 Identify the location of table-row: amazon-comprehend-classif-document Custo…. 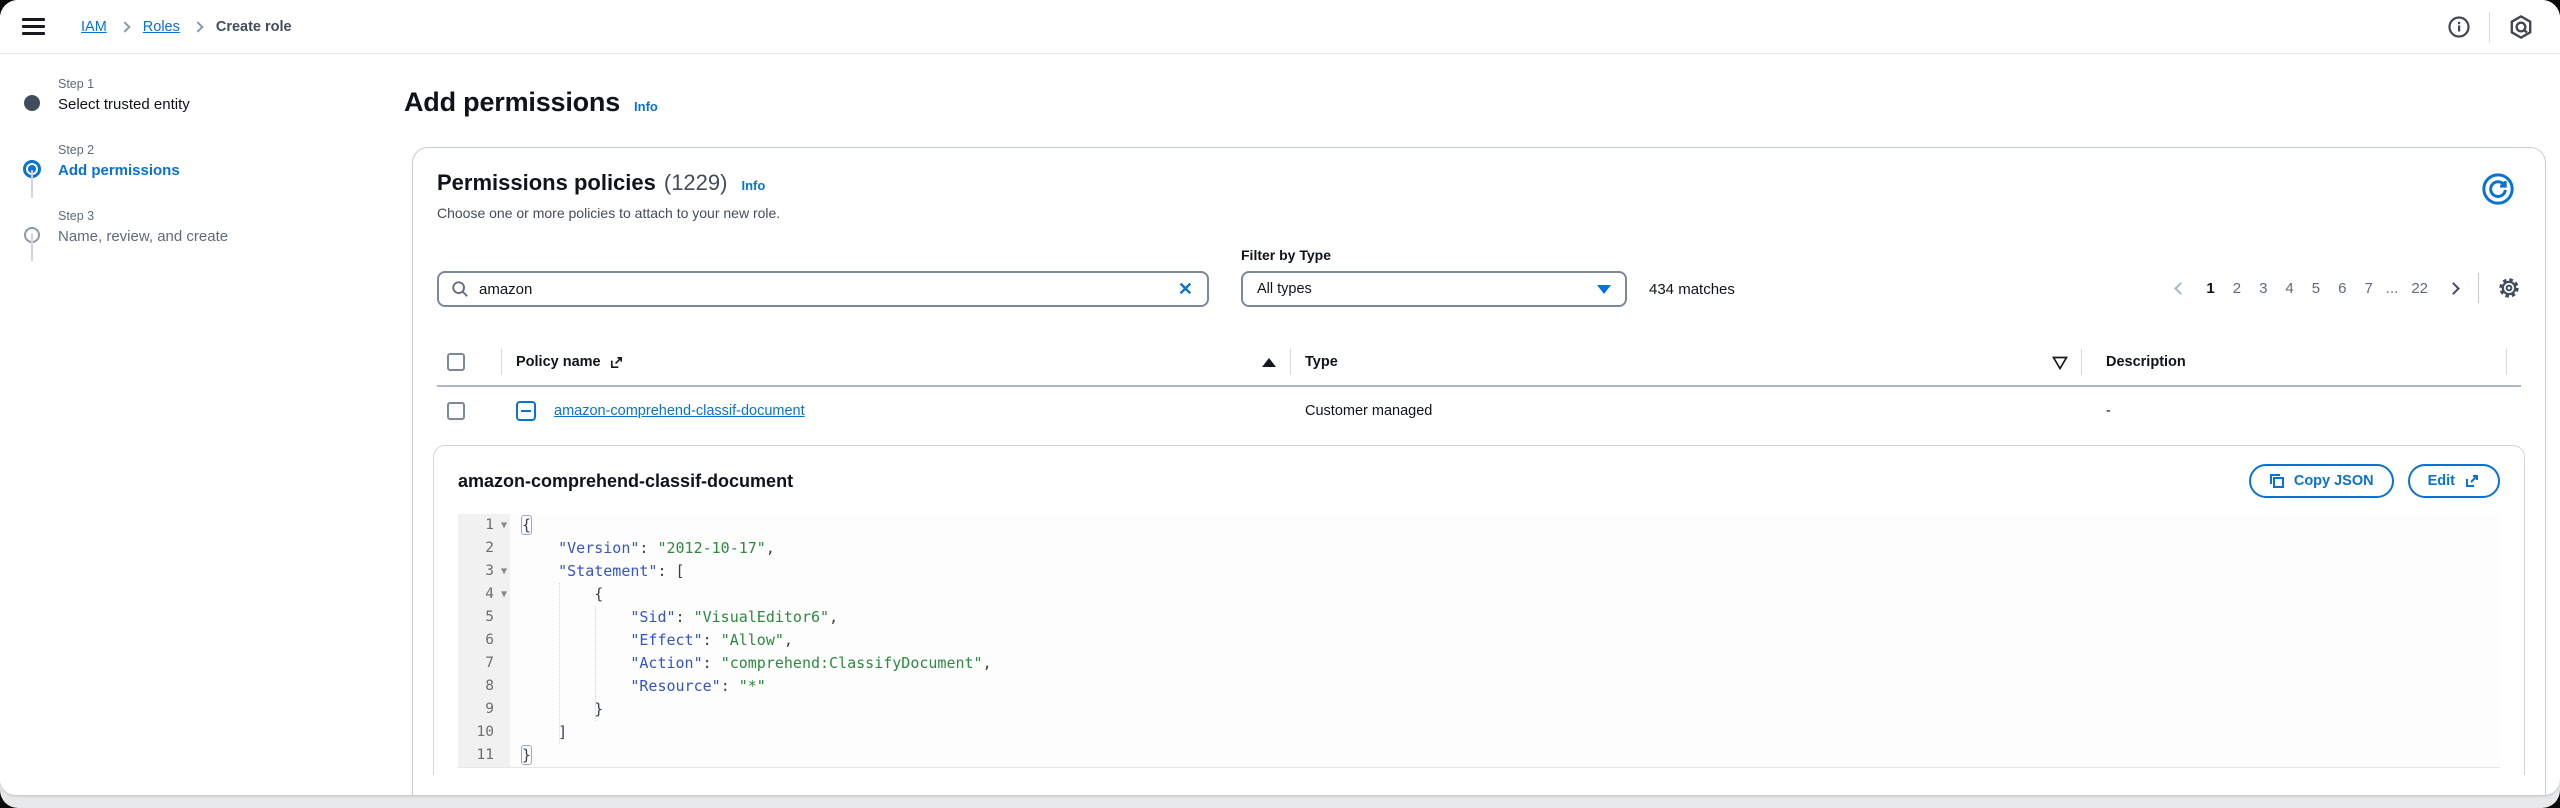
(1479, 411).